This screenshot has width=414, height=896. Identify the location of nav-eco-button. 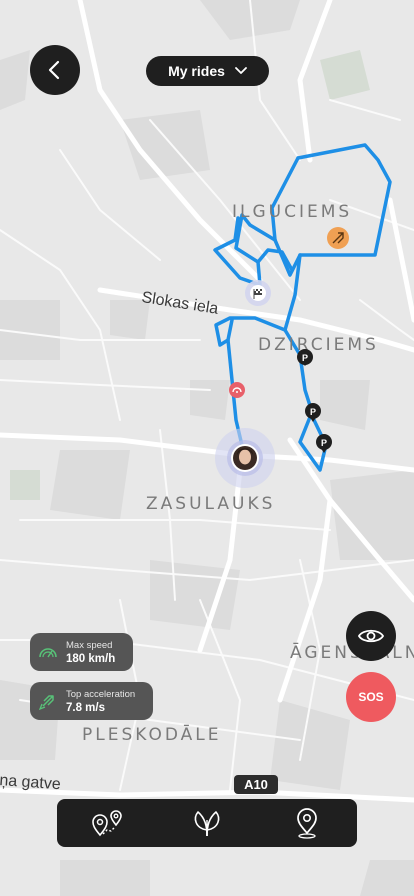
(207, 823).